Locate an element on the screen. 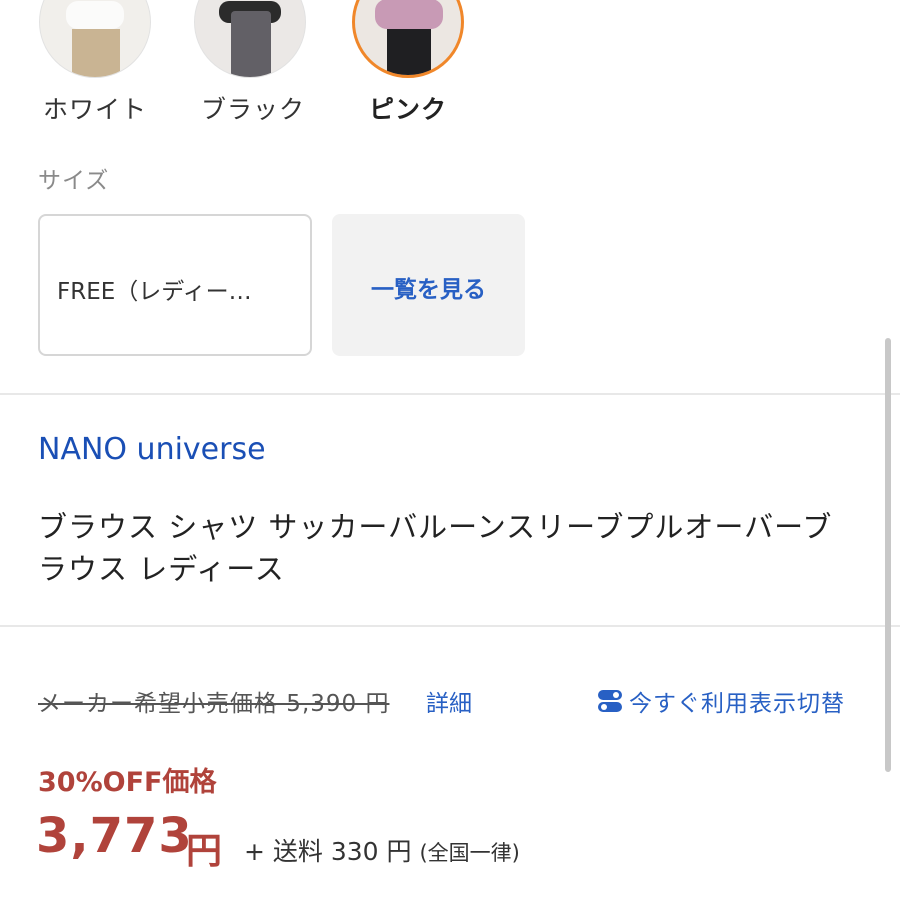  shipping-note: (全国一律) is located at coordinates (469, 853).